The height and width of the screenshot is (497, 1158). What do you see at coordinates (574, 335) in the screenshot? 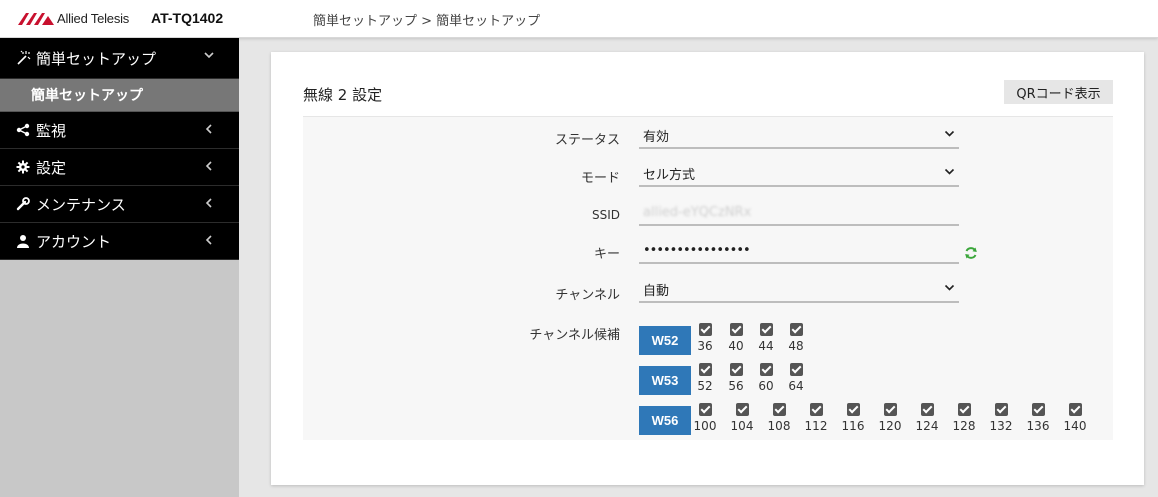
I see `channel-candidates-label: チャンネル候補` at bounding box center [574, 335].